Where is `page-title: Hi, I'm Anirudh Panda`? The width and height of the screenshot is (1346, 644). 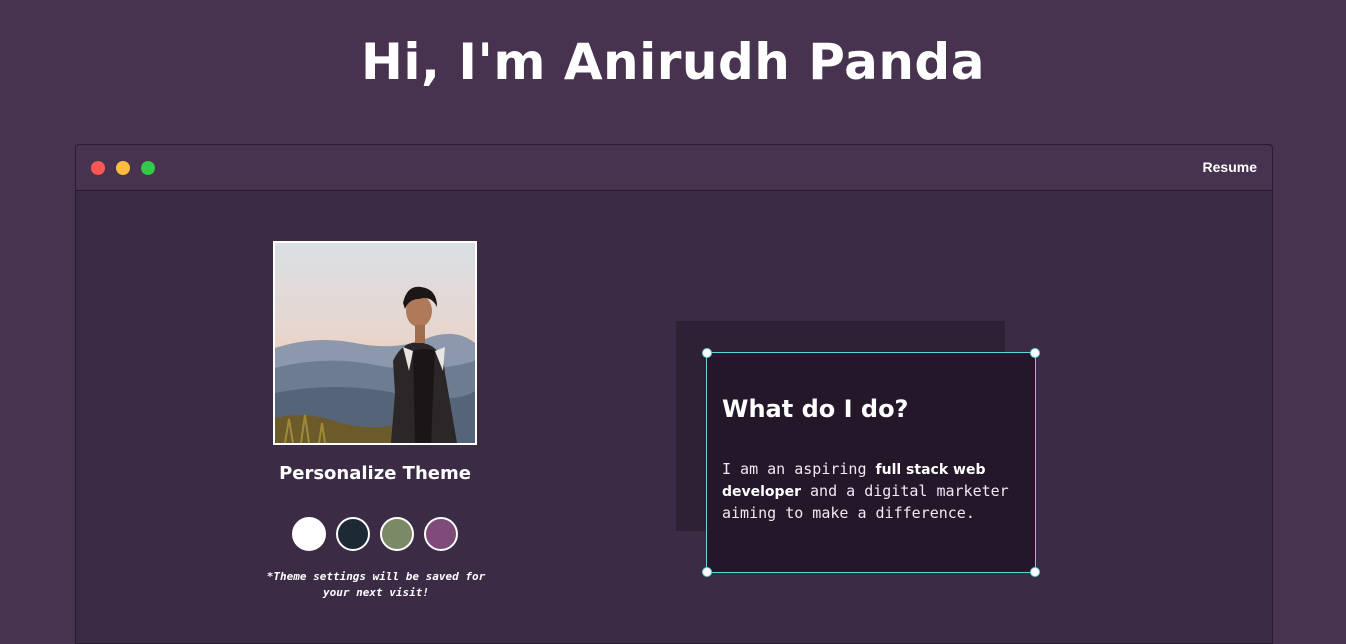
page-title: Hi, I'm Anirudh Panda is located at coordinates (673, 62).